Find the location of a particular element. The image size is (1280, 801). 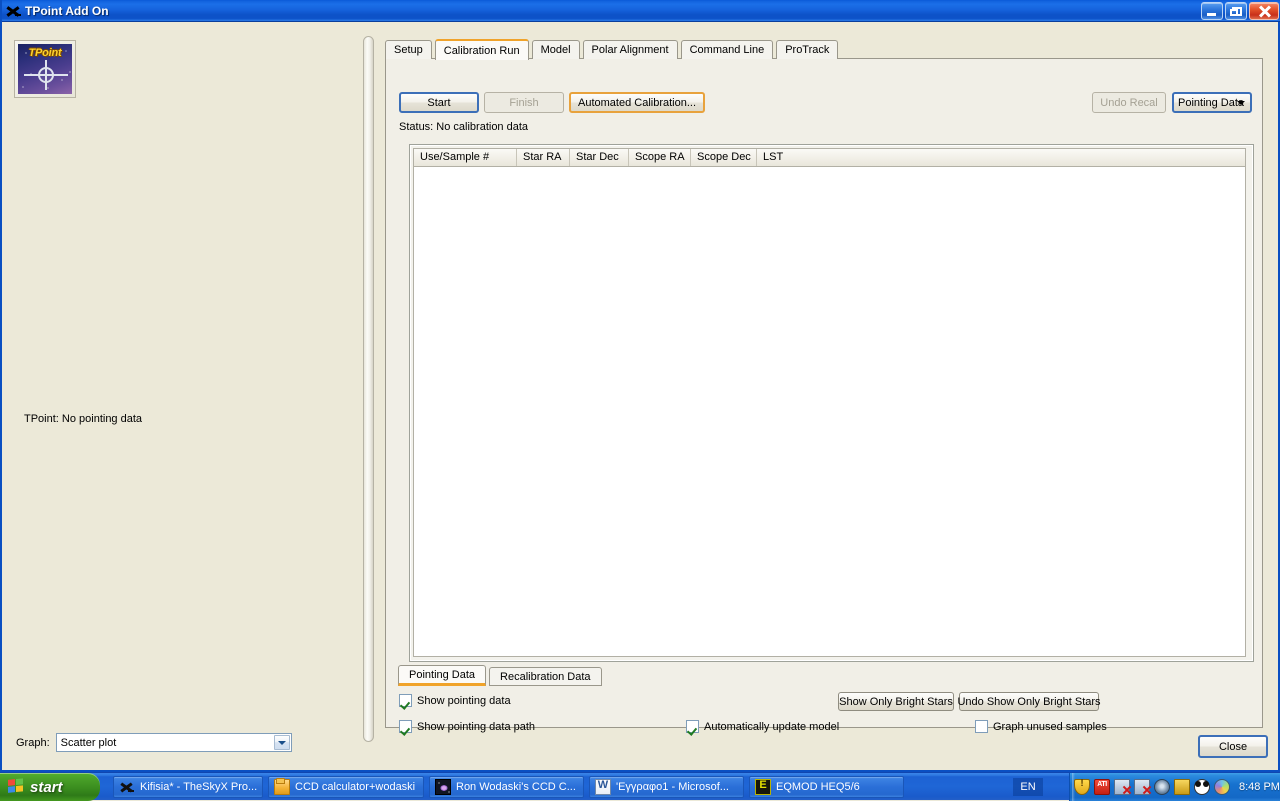

close-dialog-button: Close is located at coordinates (1233, 746).